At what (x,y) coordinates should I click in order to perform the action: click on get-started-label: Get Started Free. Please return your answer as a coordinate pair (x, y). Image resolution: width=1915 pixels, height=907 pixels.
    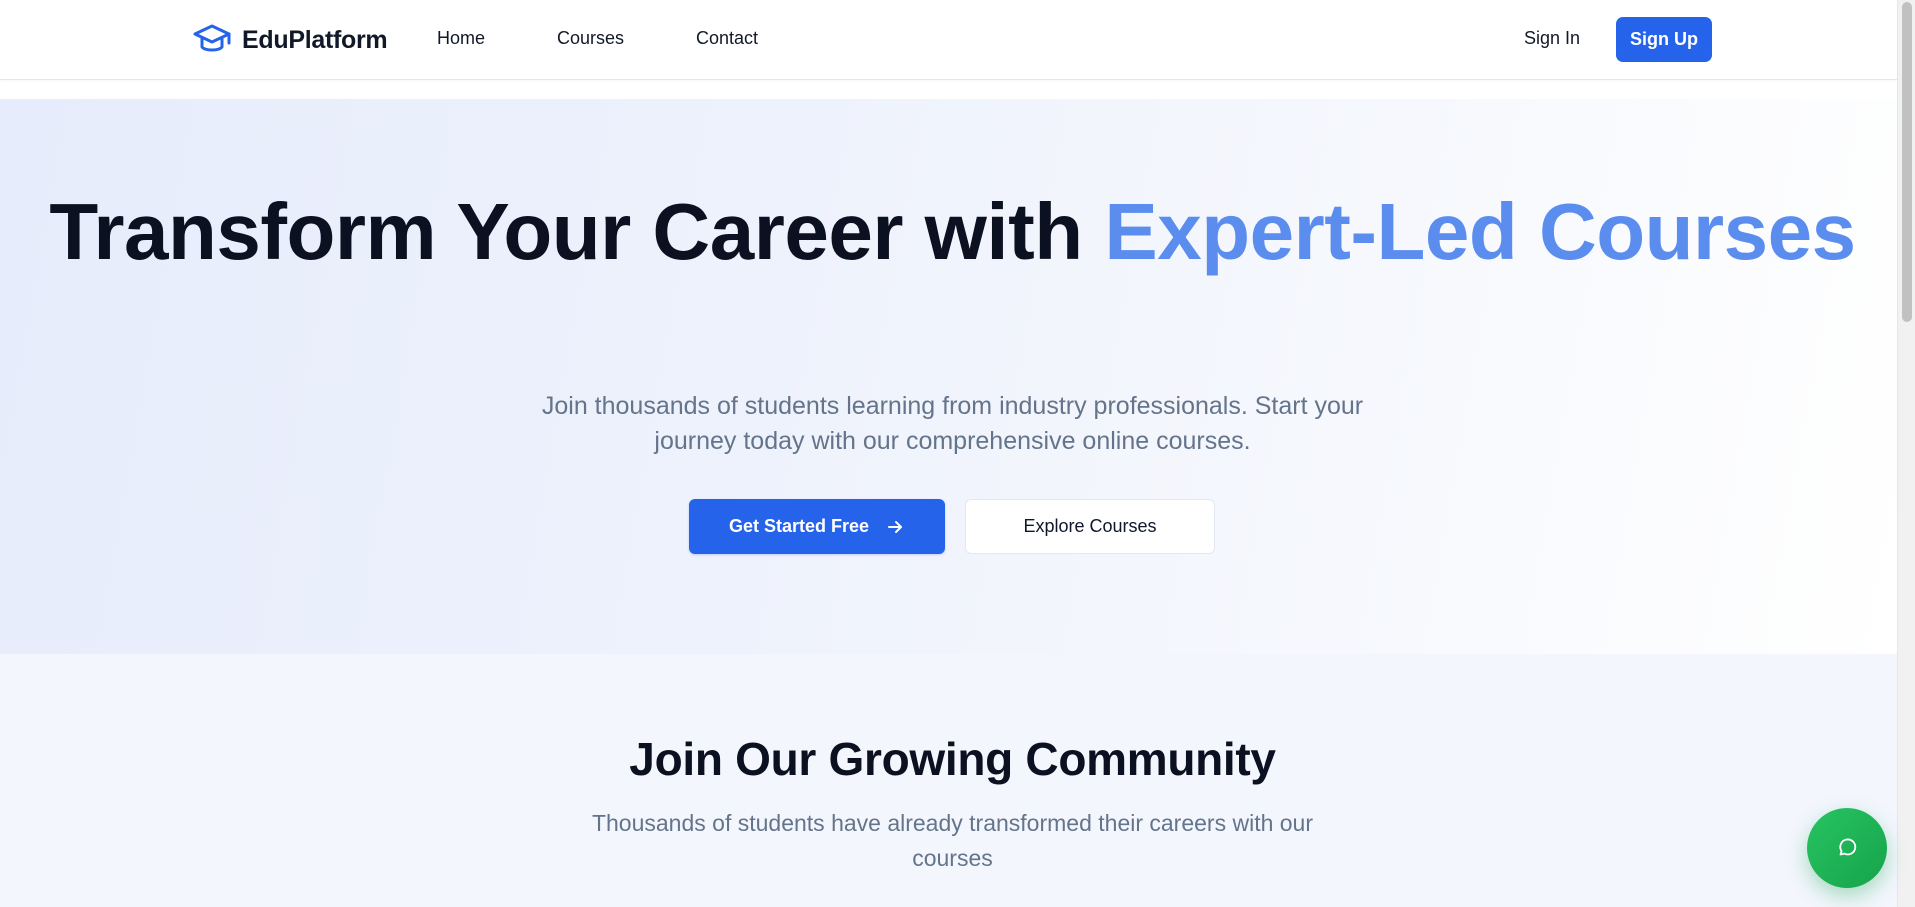
    Looking at the image, I should click on (799, 526).